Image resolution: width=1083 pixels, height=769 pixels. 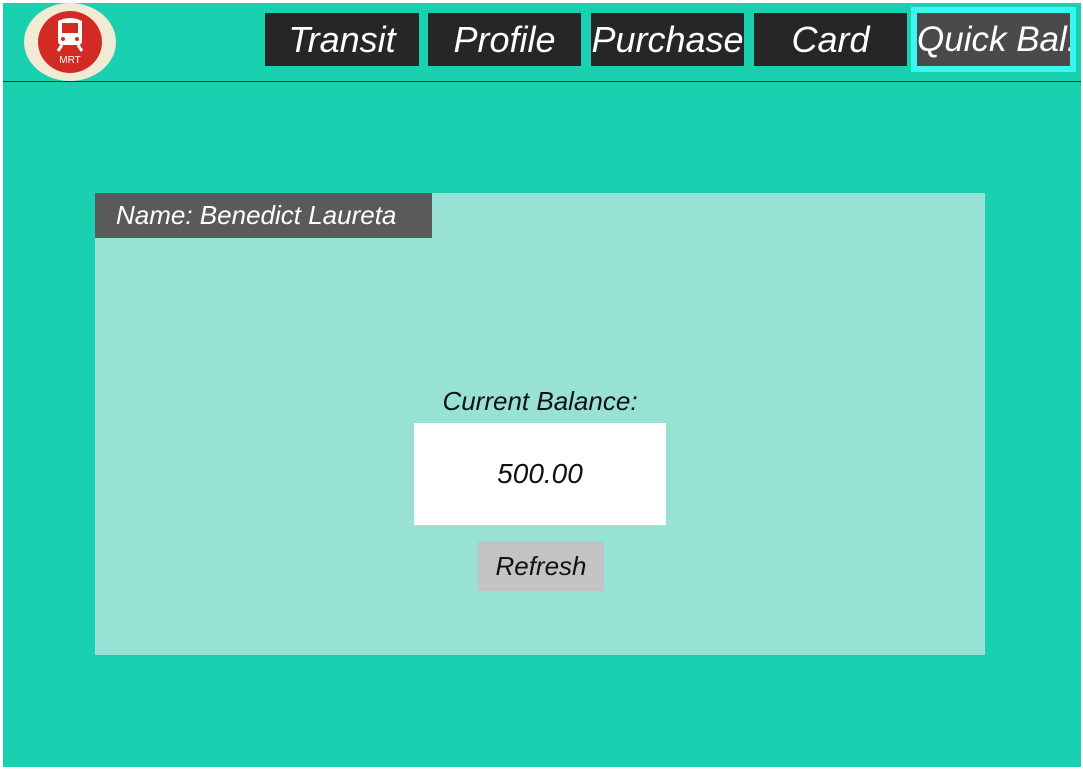 I want to click on header-divider, so click(x=542, y=81).